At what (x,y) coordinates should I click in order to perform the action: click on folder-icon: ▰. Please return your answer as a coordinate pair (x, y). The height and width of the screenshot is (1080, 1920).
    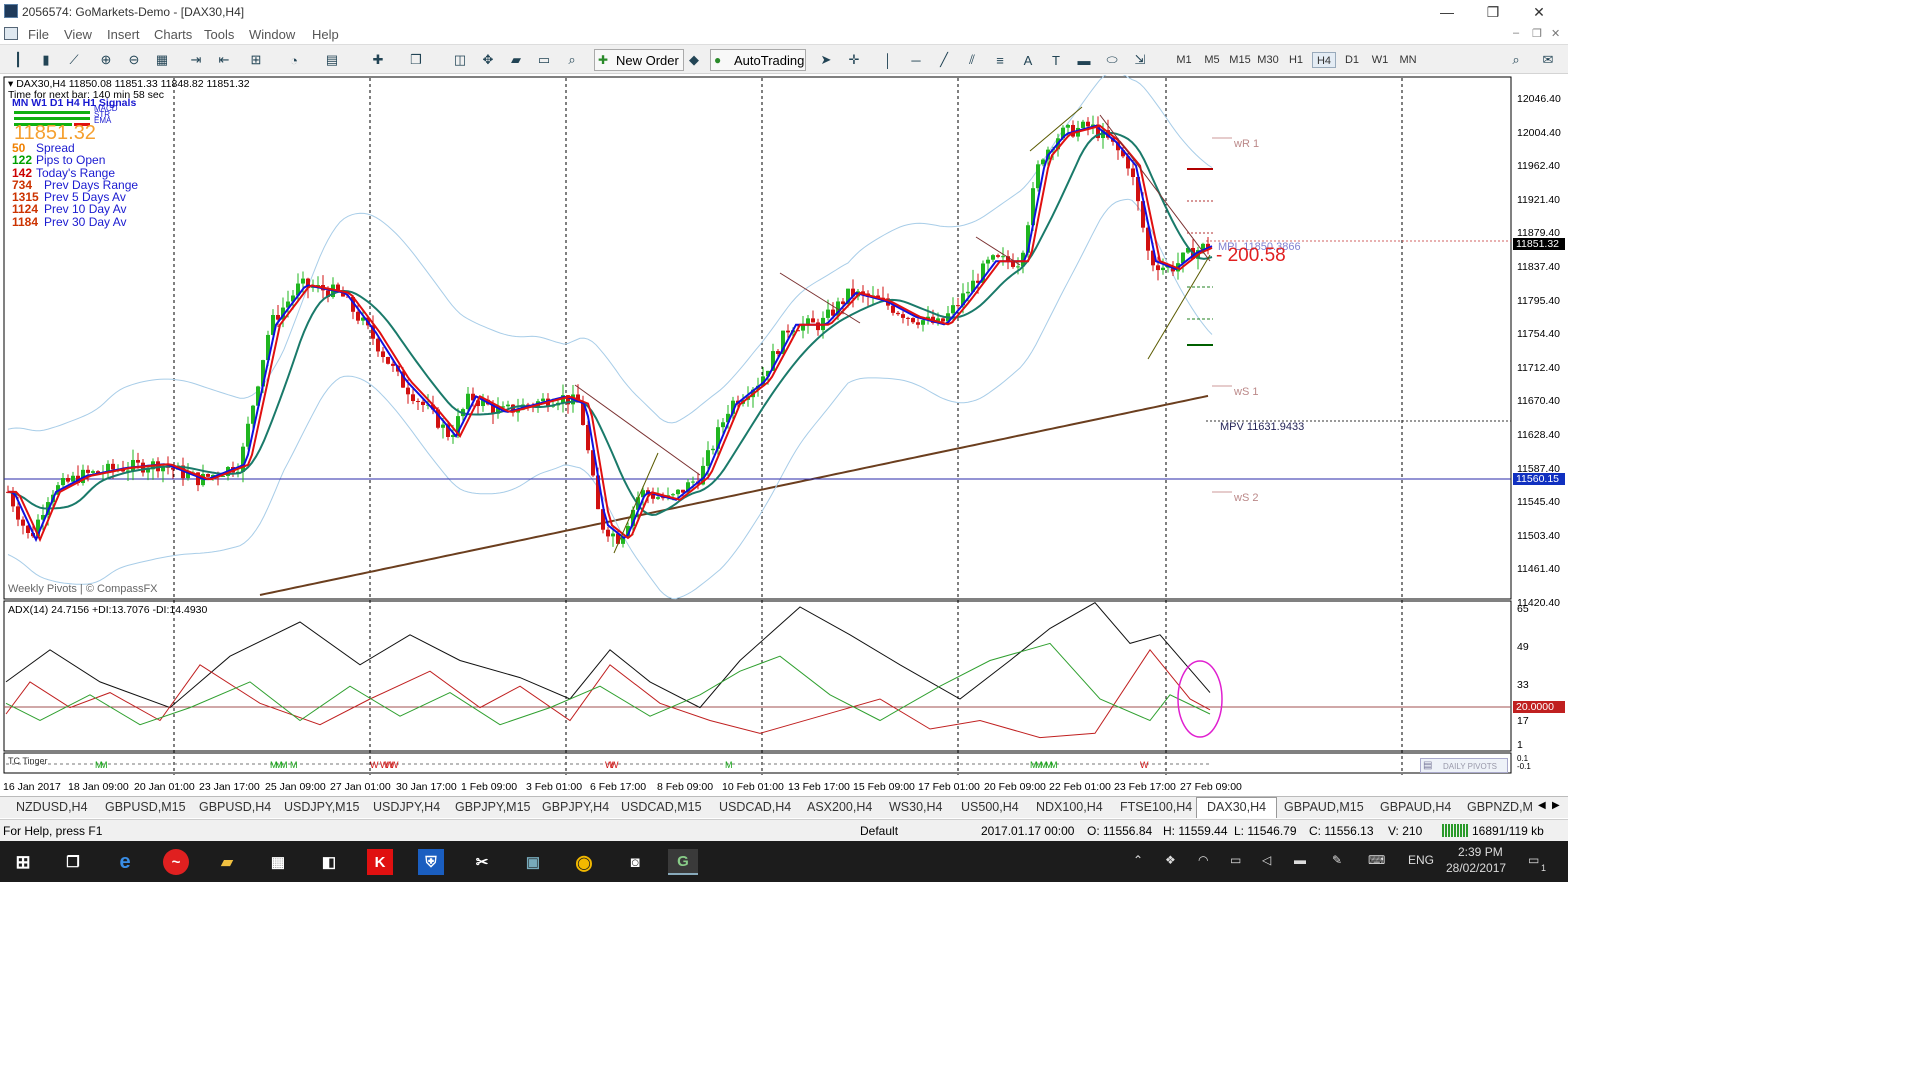
    Looking at the image, I should click on (516, 60).